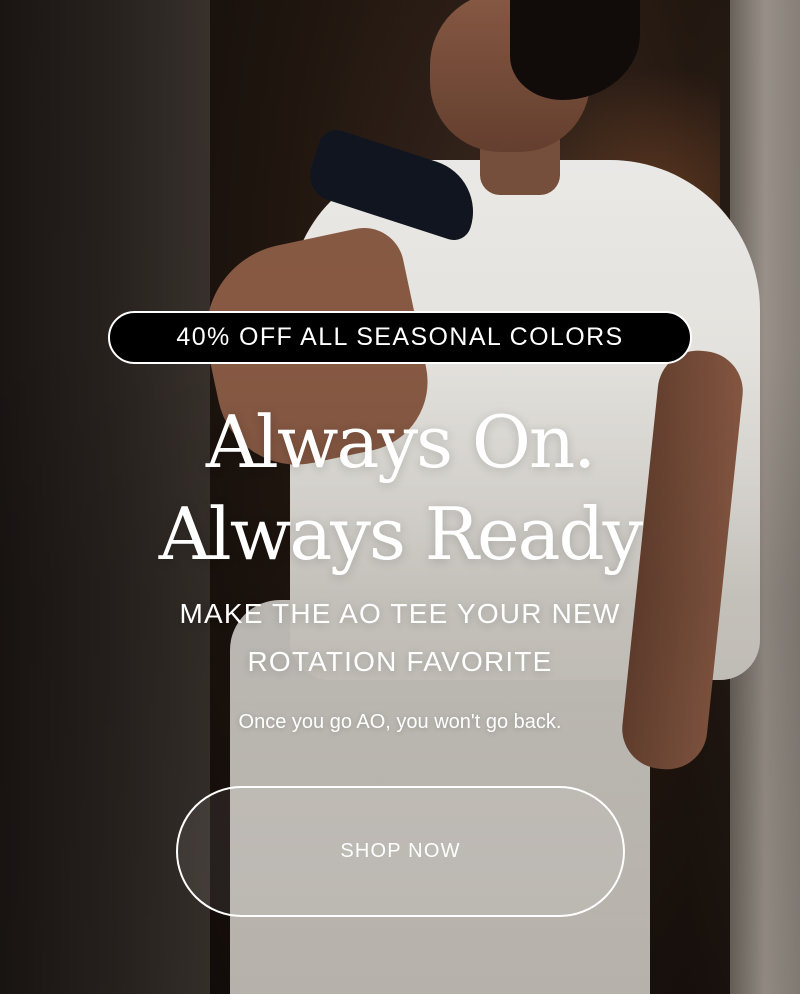  I want to click on subheadline-line-2: ROTATION FAVORITE, so click(400, 661).